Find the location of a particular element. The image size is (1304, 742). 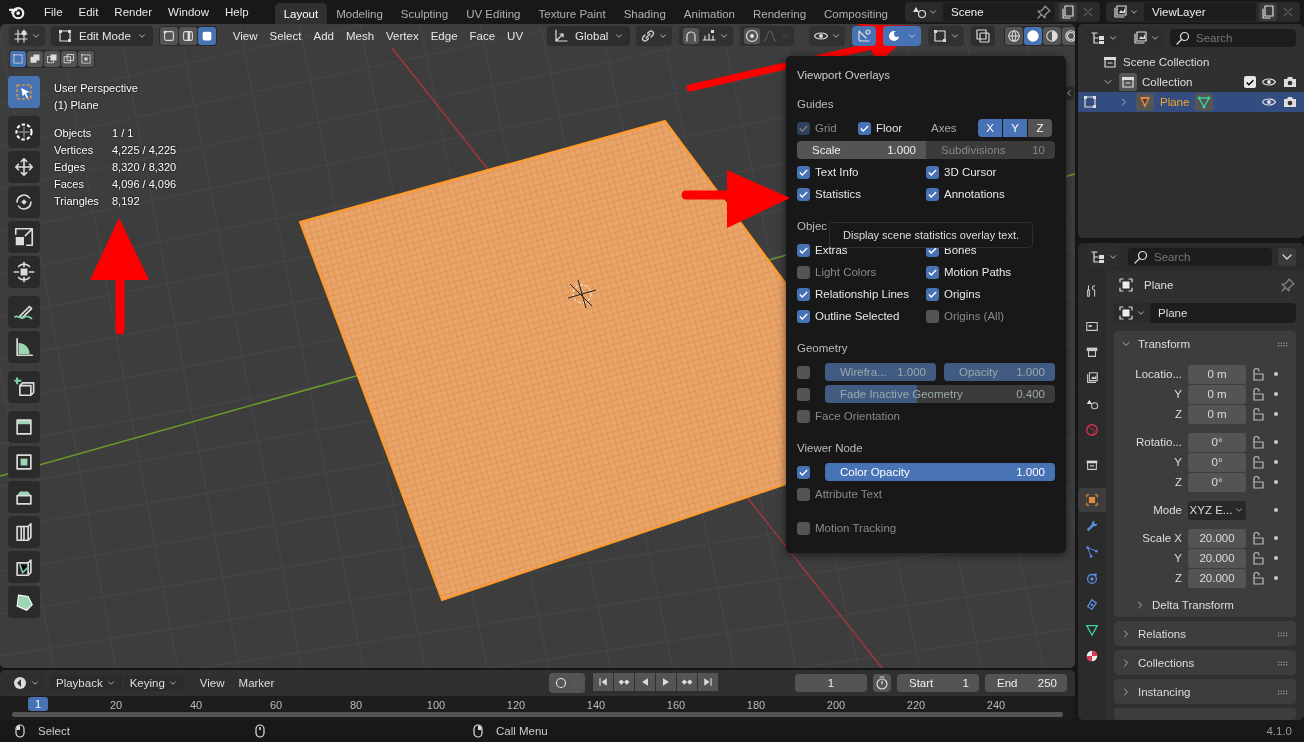

checkbox: Statistics is located at coordinates (861, 194).